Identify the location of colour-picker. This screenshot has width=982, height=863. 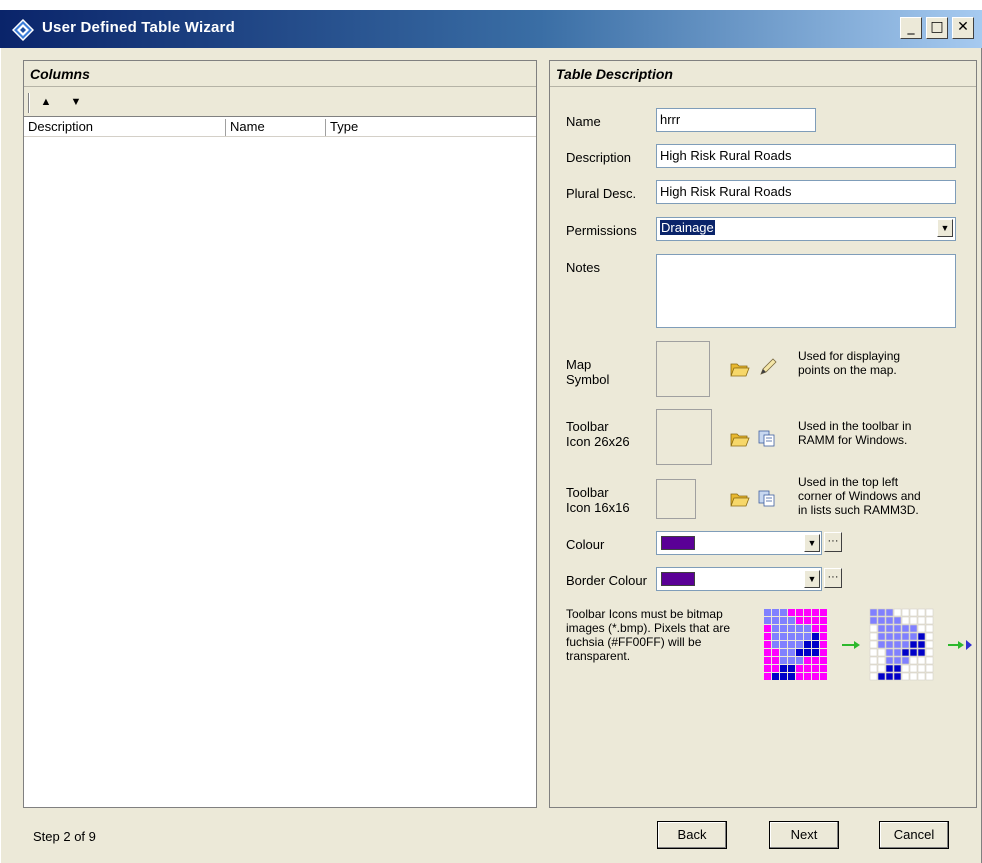
(739, 543).